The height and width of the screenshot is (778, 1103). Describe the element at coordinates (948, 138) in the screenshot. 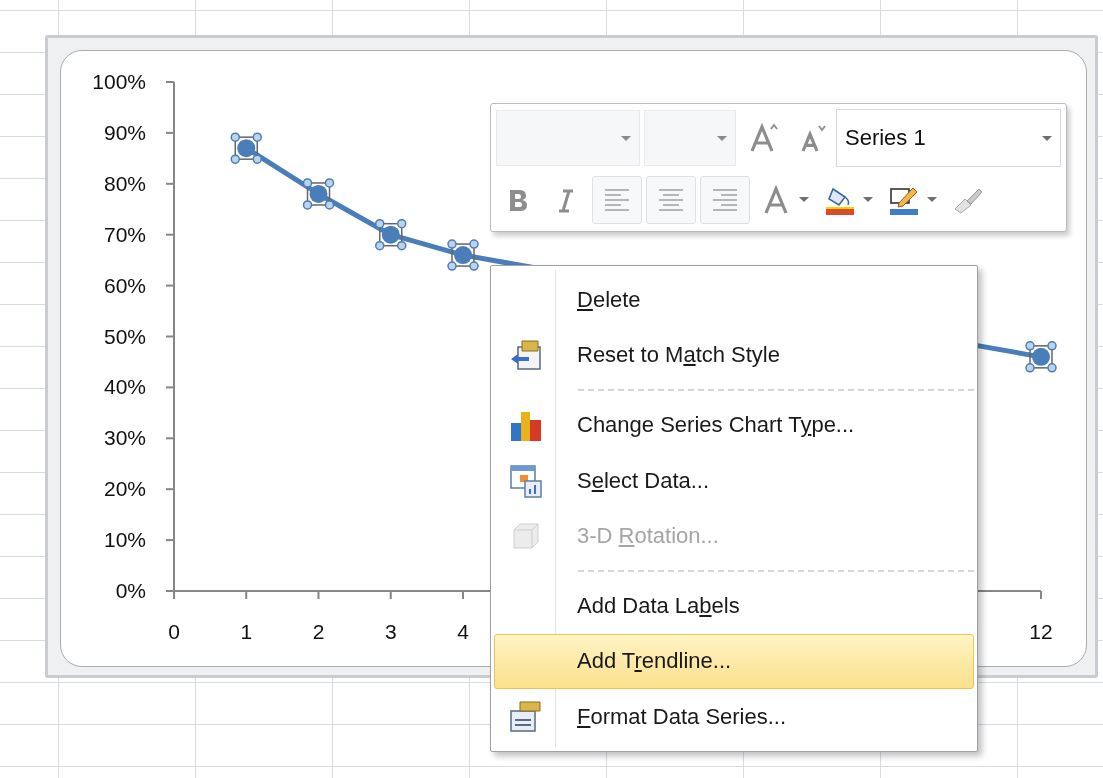

I see `series-dropdown: Series 1` at that location.